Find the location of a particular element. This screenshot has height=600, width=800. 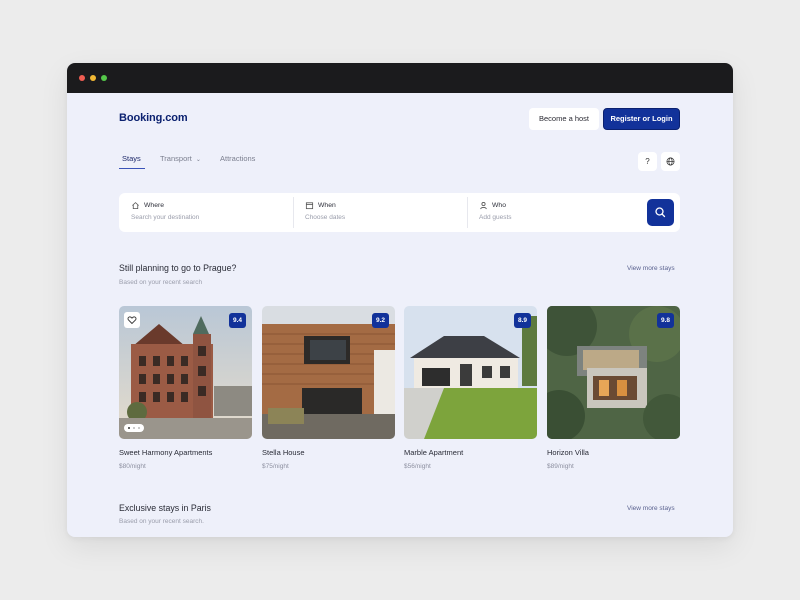

section-subtitle: Based on your recent search is located at coordinates (161, 282).